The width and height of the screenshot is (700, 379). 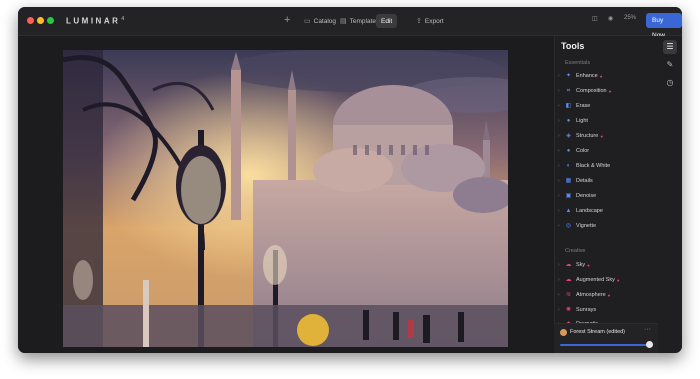 I want to click on tool-details: › ▦ Details, so click(x=575, y=181).